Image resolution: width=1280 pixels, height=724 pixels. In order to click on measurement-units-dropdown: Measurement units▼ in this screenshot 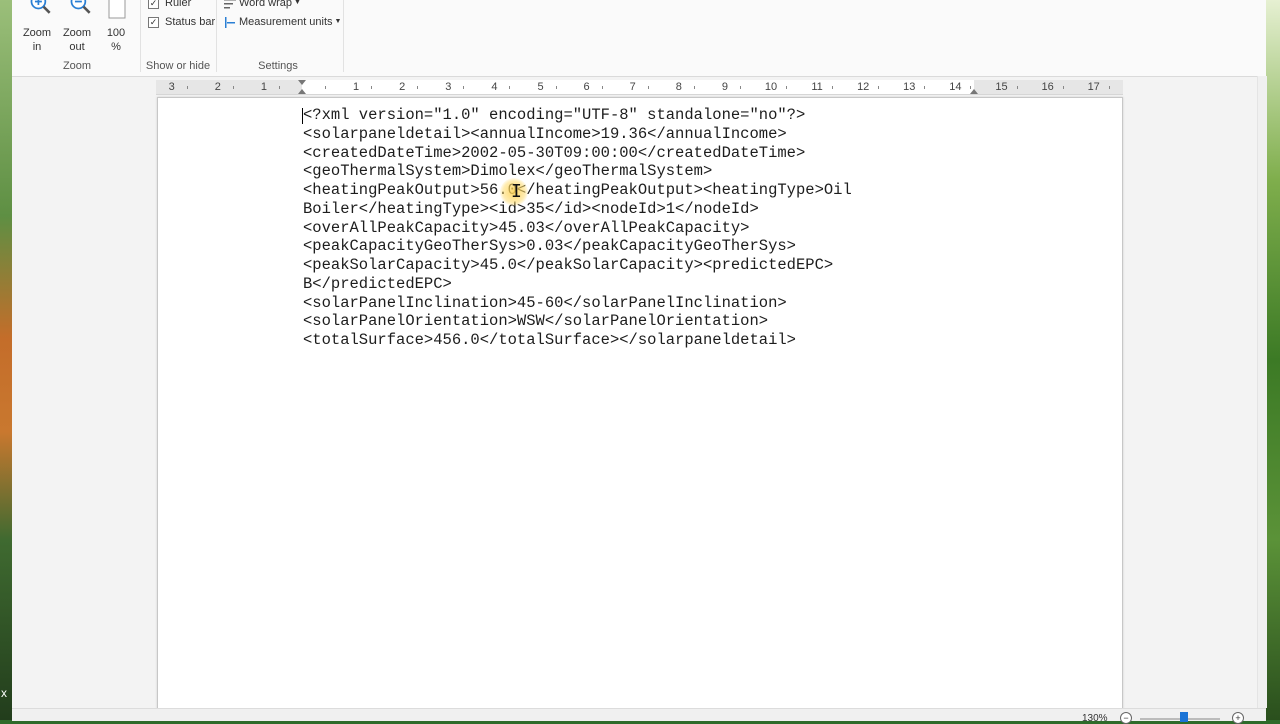, I will do `click(282, 22)`.